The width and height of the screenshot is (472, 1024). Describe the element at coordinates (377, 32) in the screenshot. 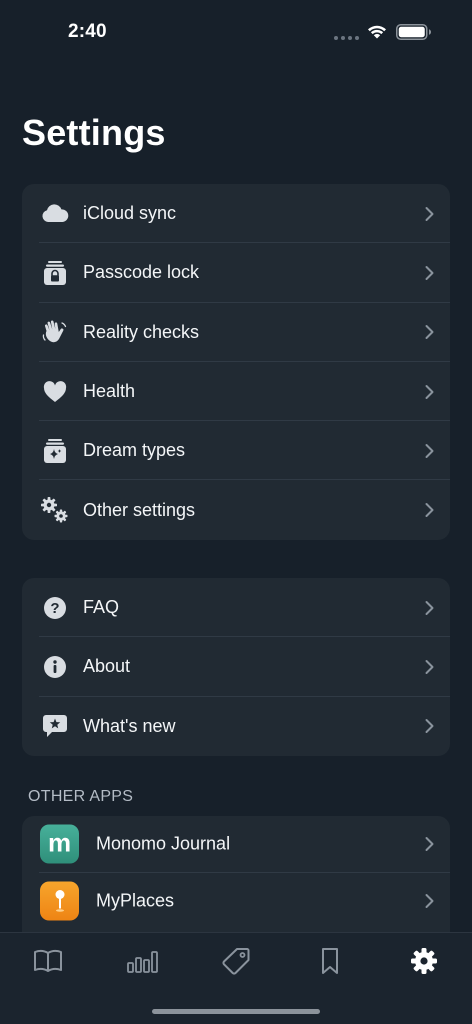

I see `wifi-icon` at that location.